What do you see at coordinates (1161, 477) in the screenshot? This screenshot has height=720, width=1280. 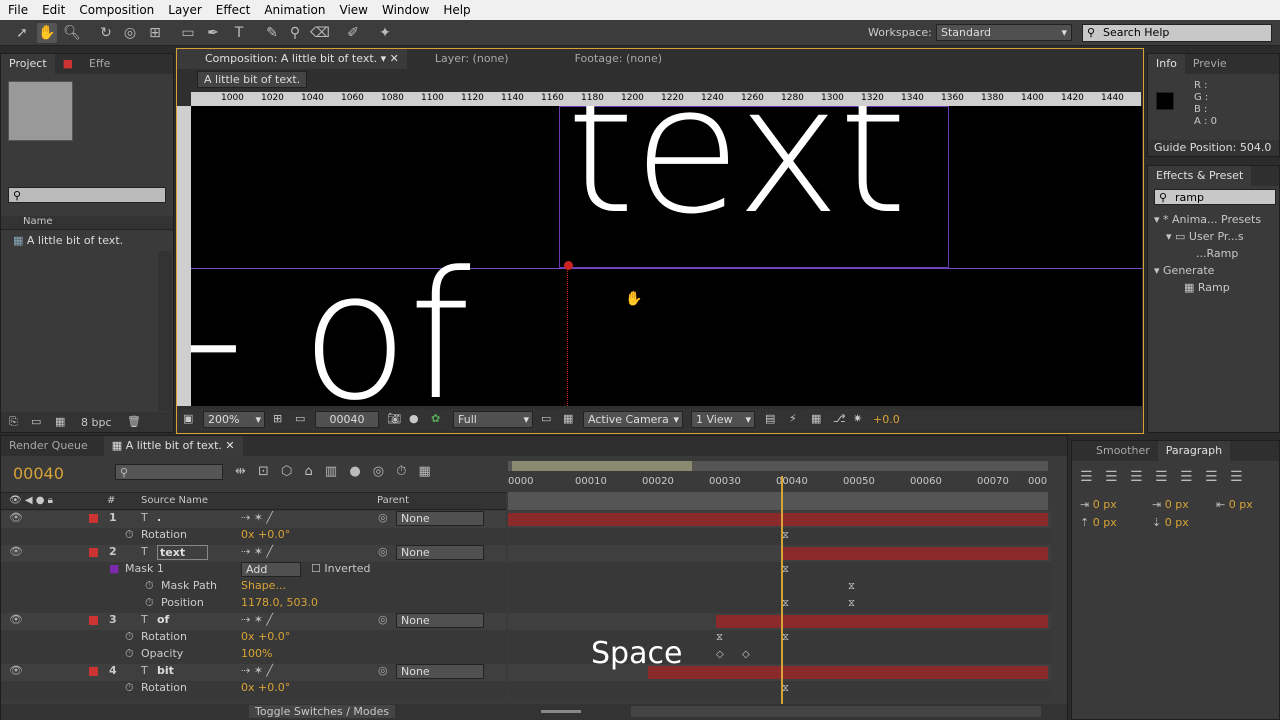 I see `alignment-buttons: ☰ ☰ ☰ ☰ ☰ ☰ ☰` at bounding box center [1161, 477].